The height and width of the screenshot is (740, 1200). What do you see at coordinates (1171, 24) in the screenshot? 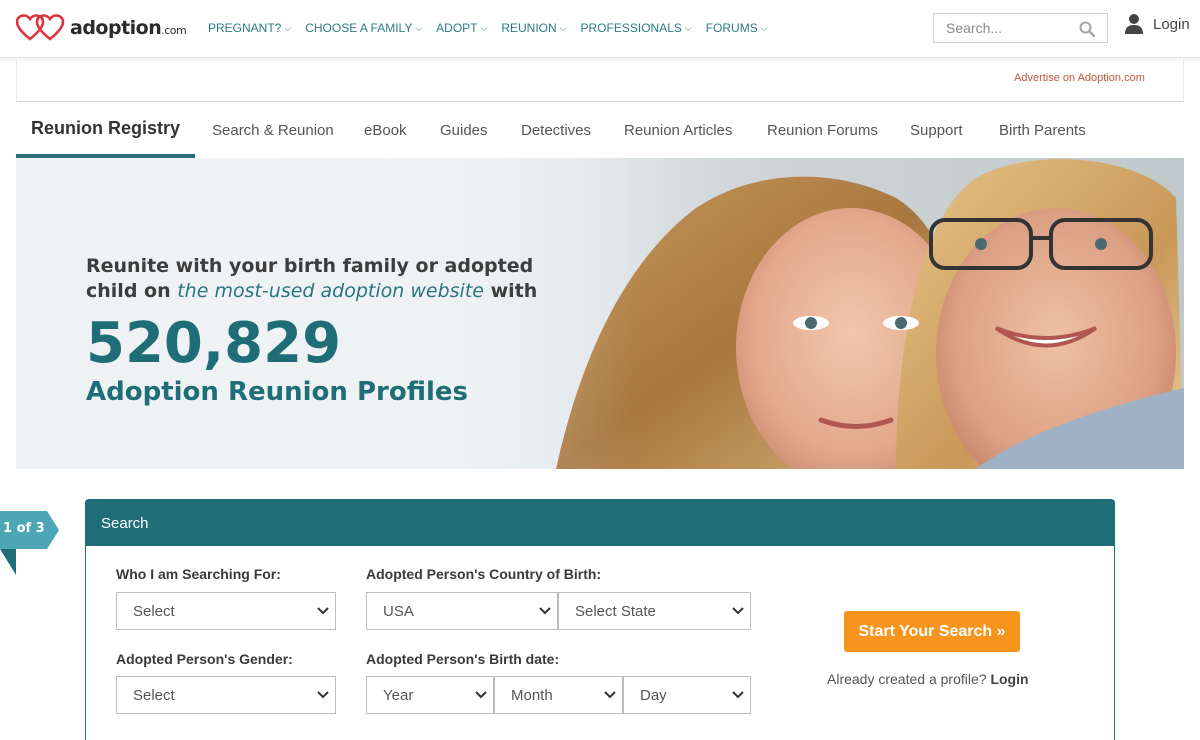
I see `login-label: Login` at bounding box center [1171, 24].